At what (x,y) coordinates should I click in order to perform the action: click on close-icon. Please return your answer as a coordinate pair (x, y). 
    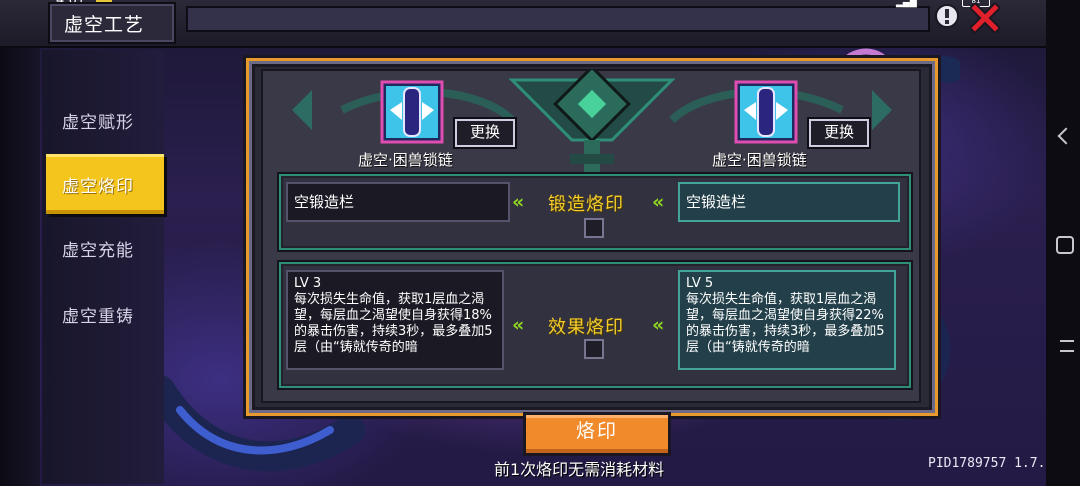
    Looking at the image, I should click on (985, 18).